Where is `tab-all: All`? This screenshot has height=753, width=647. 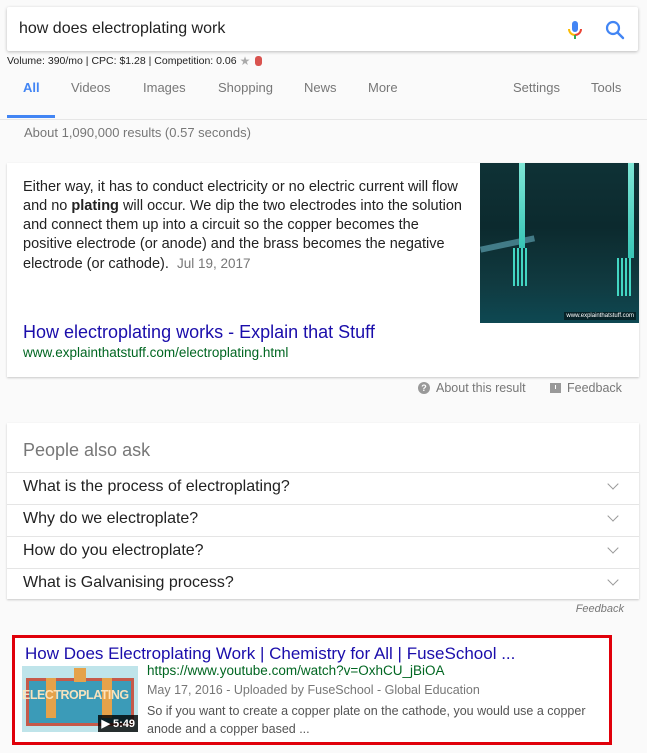 tab-all: All is located at coordinates (31, 87).